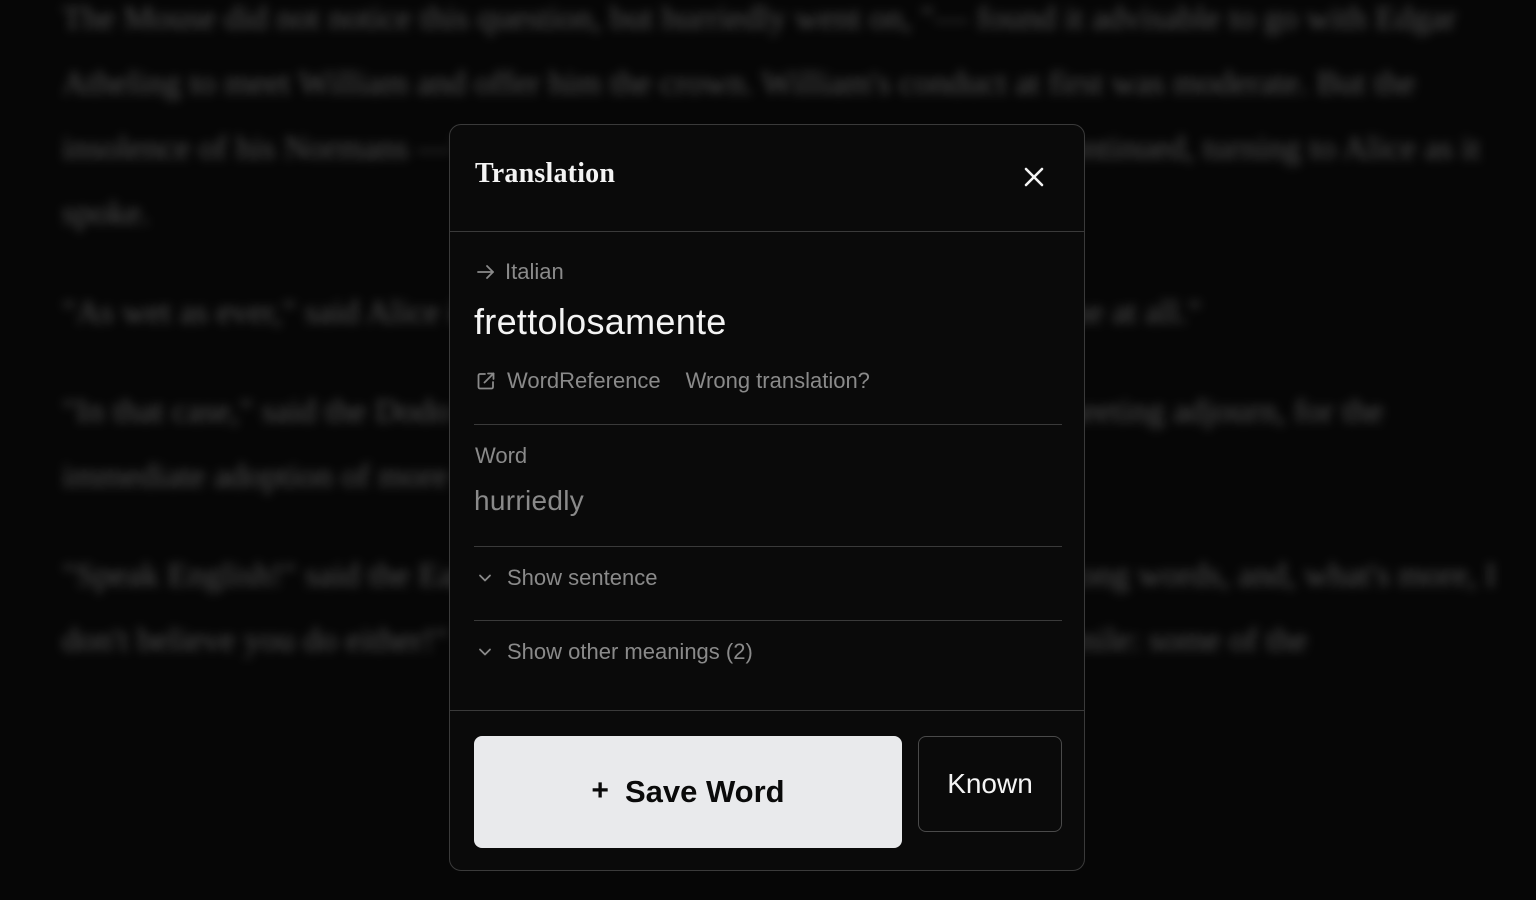 The width and height of the screenshot is (1536, 900). What do you see at coordinates (600, 790) in the screenshot?
I see `plus-icon: +` at bounding box center [600, 790].